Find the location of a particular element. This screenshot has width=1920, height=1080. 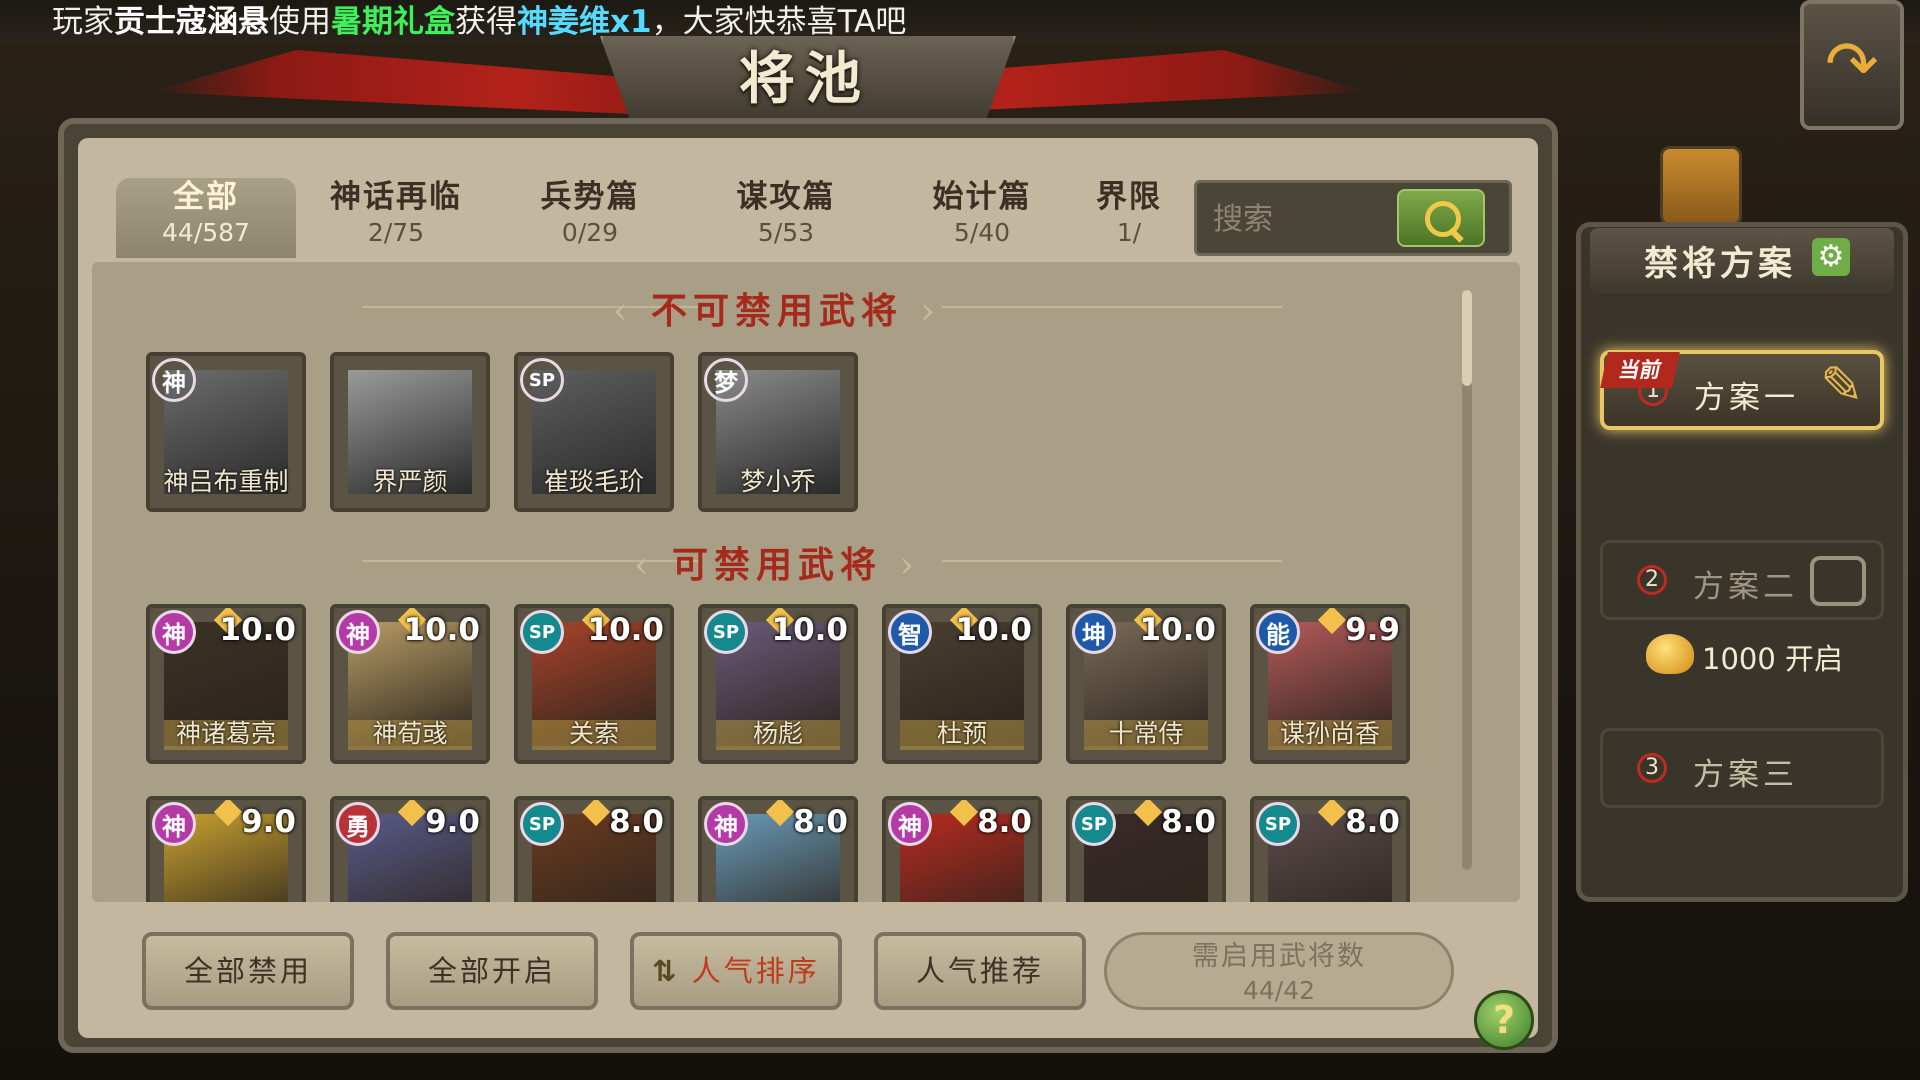

general-card-unbannable: 神 神吕布重制 is located at coordinates (226, 432).